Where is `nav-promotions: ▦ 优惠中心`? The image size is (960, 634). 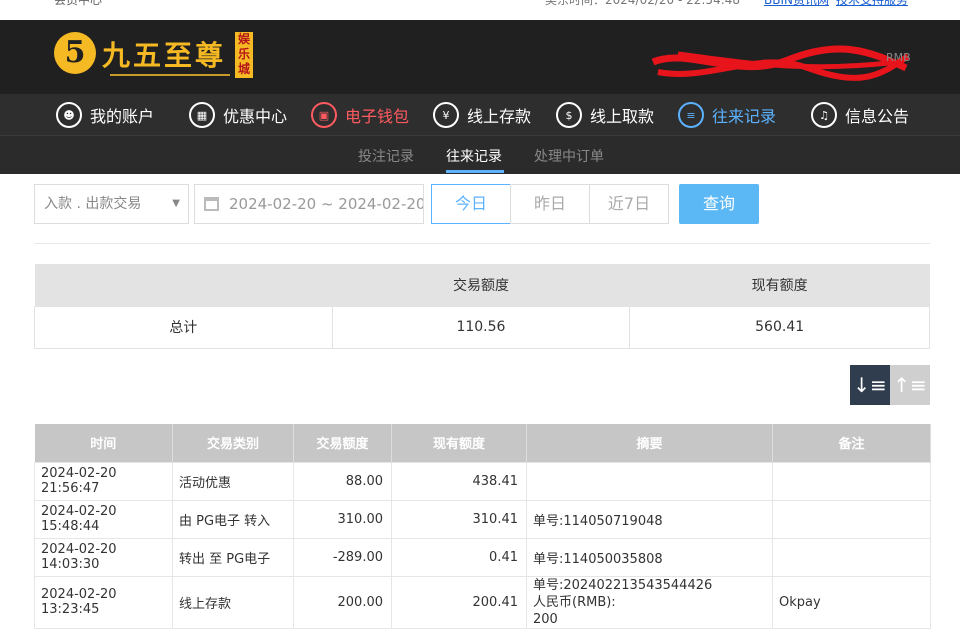
nav-promotions: ▦ 优惠中心 is located at coordinates (238, 115).